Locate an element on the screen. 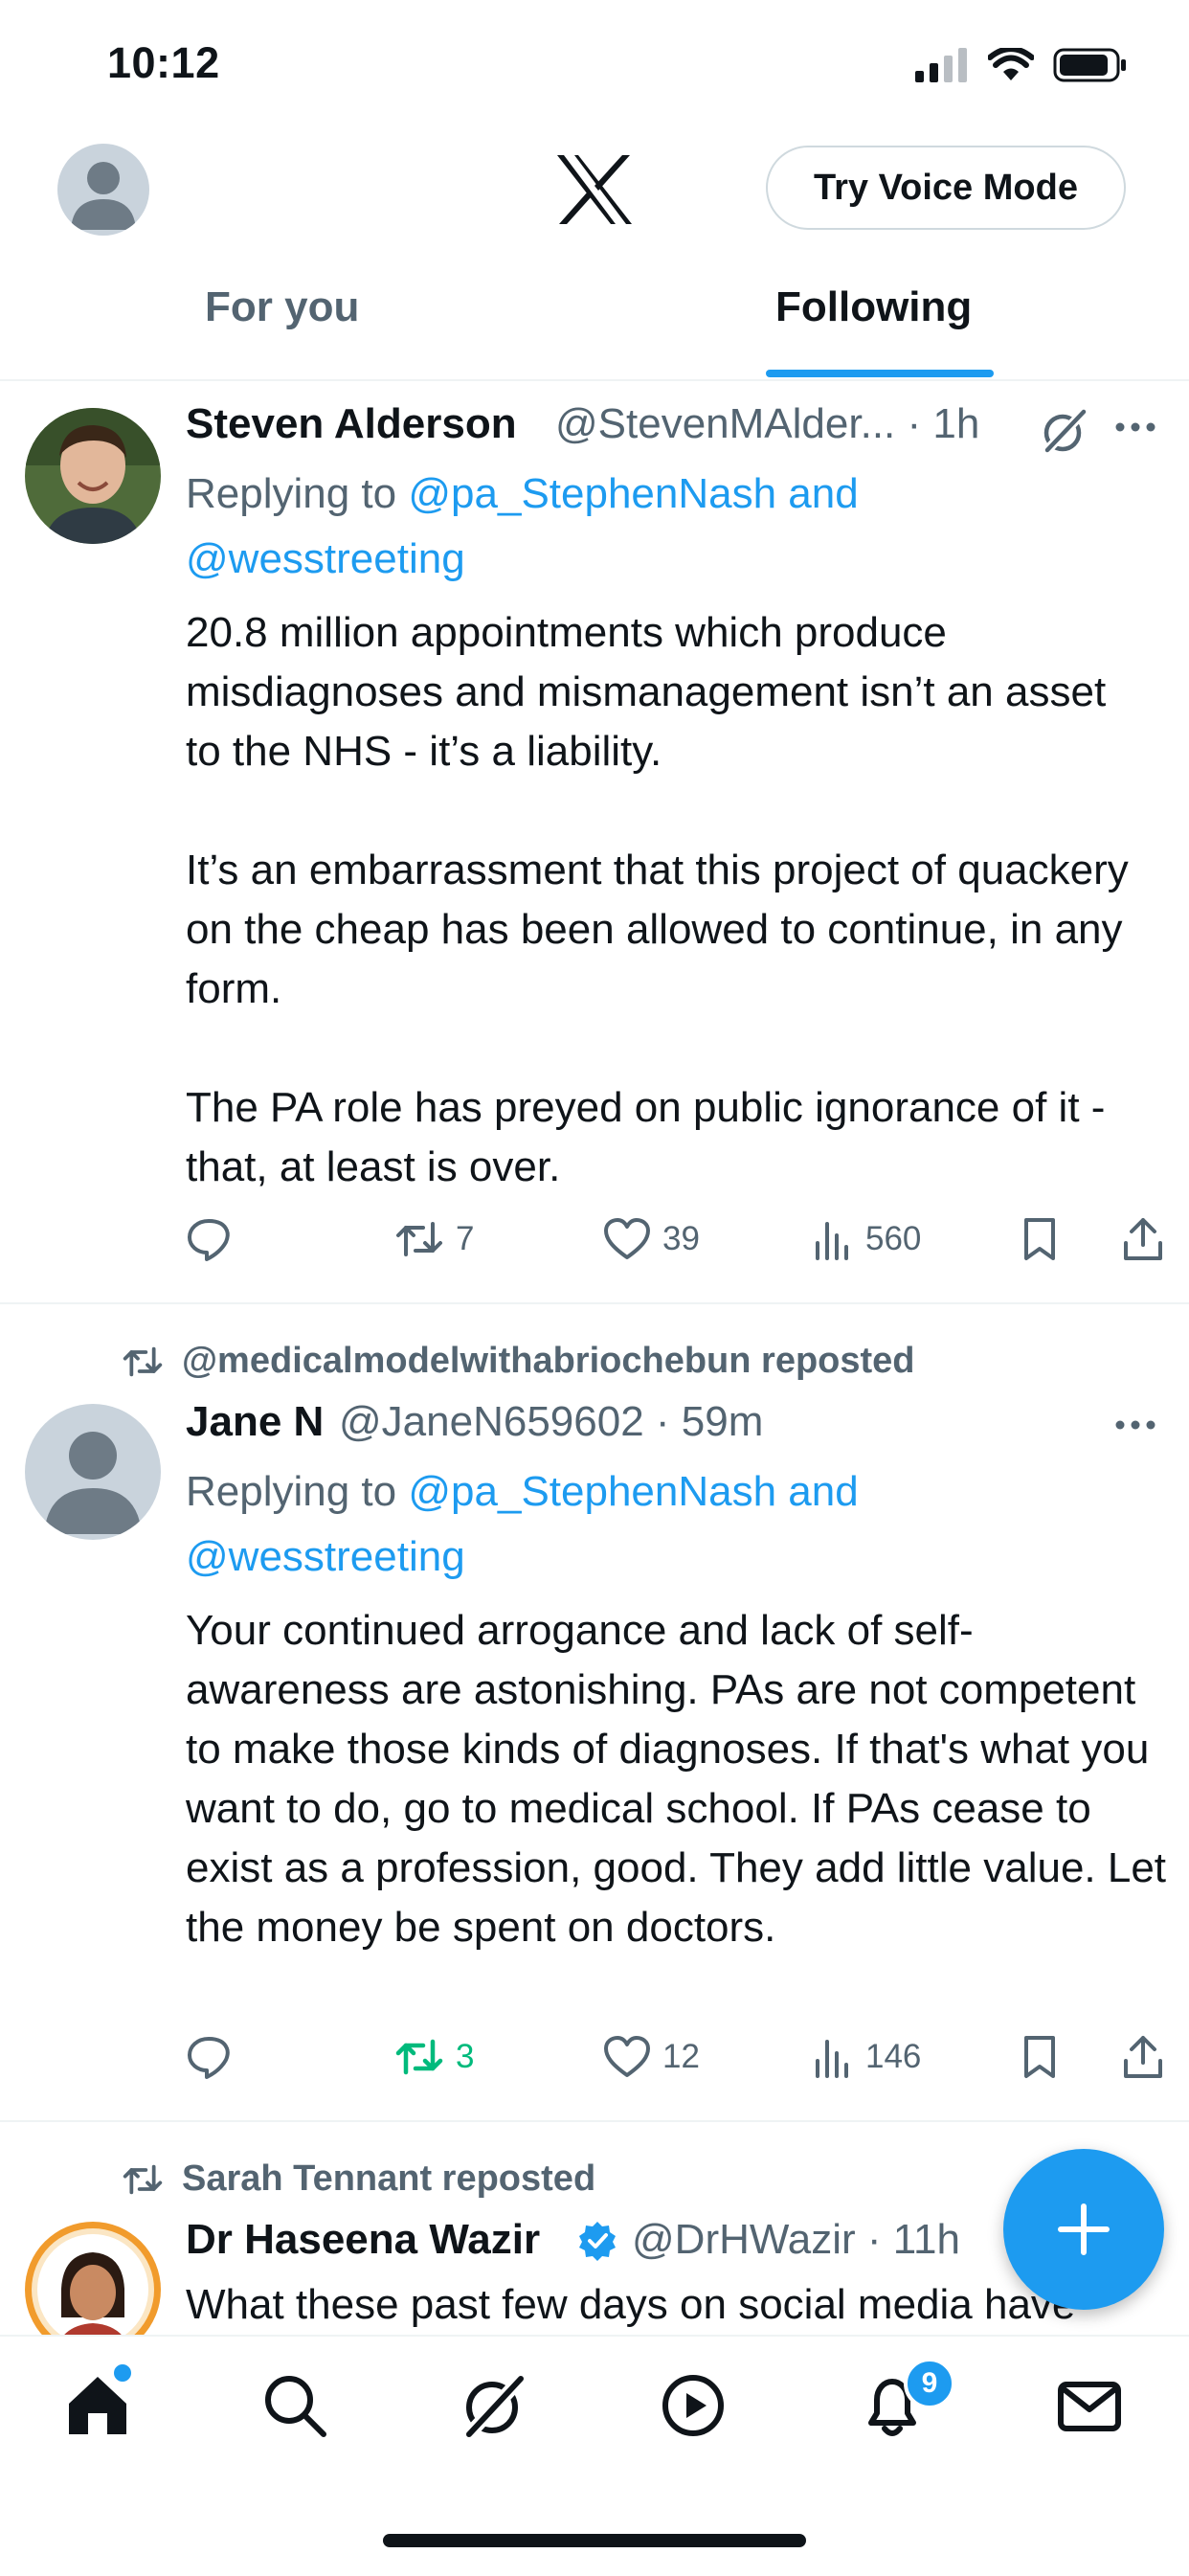 This screenshot has width=1189, height=2576. like-count: 39 is located at coordinates (681, 1238).